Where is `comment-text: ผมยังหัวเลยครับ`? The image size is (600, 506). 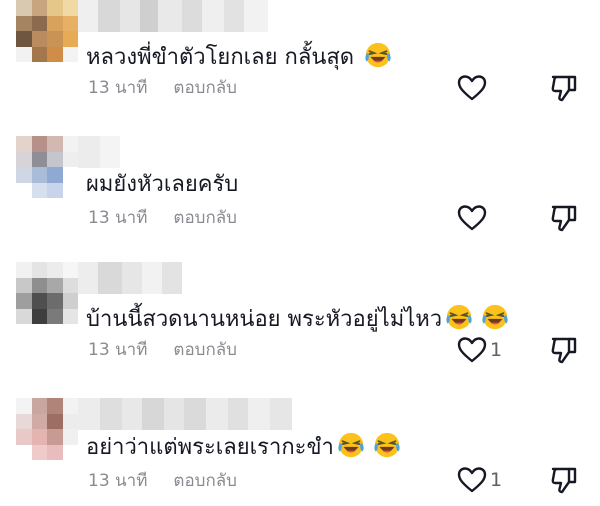 comment-text: ผมยังหัวเลยครับ is located at coordinates (162, 185).